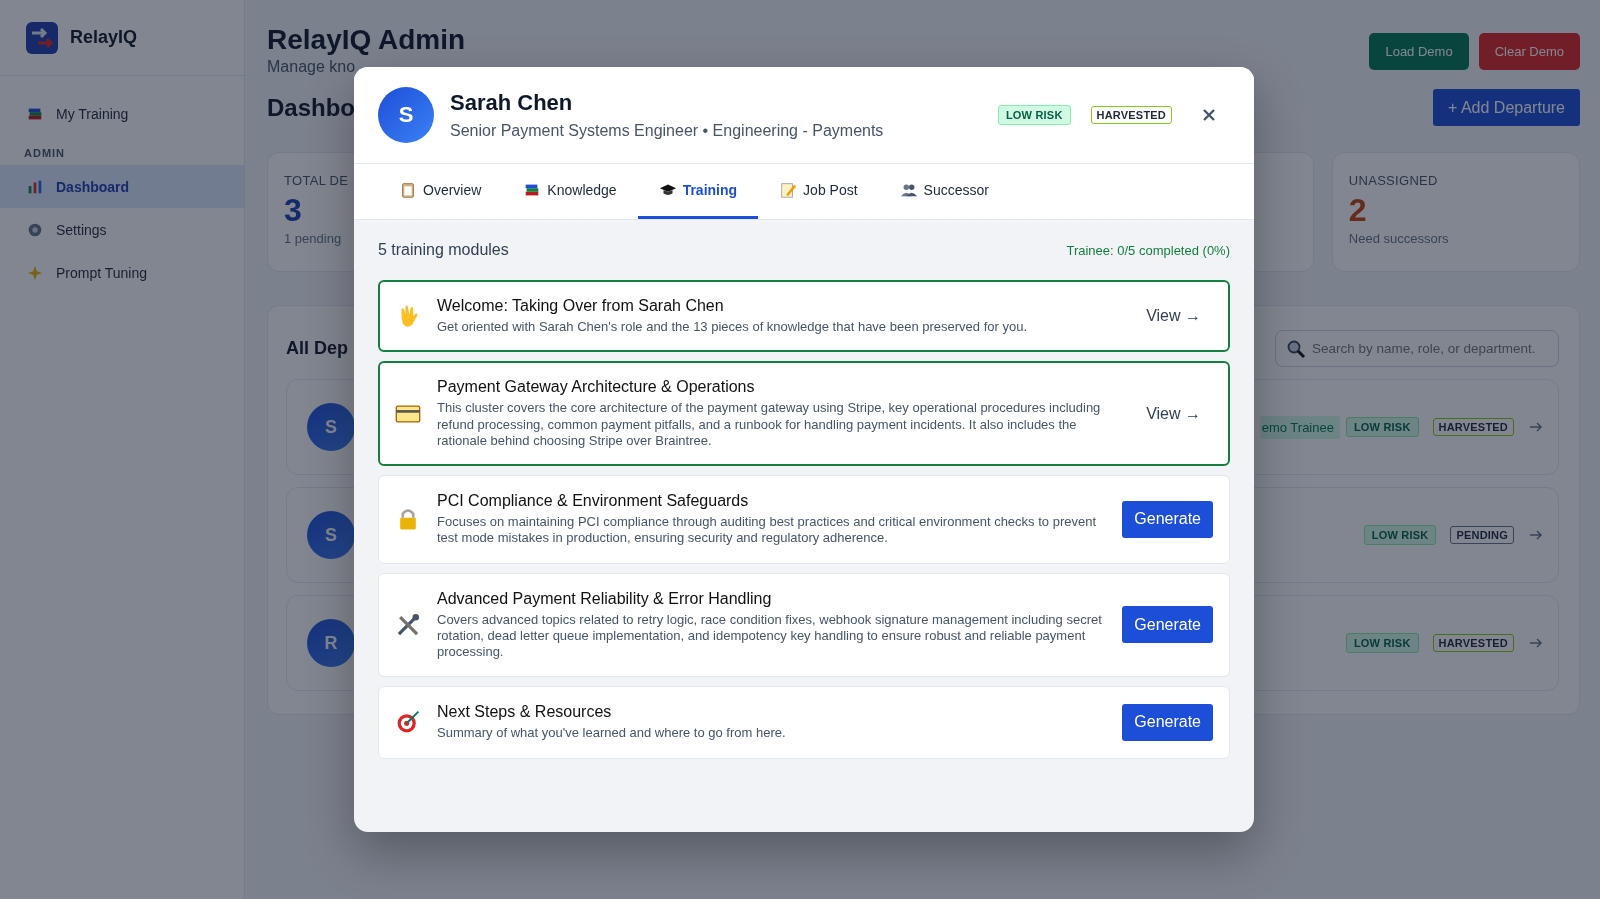 This screenshot has width=1600, height=899. Describe the element at coordinates (667, 131) in the screenshot. I see `person-role: Senior Payment Systems Engineer • Engineering - Payments` at that location.